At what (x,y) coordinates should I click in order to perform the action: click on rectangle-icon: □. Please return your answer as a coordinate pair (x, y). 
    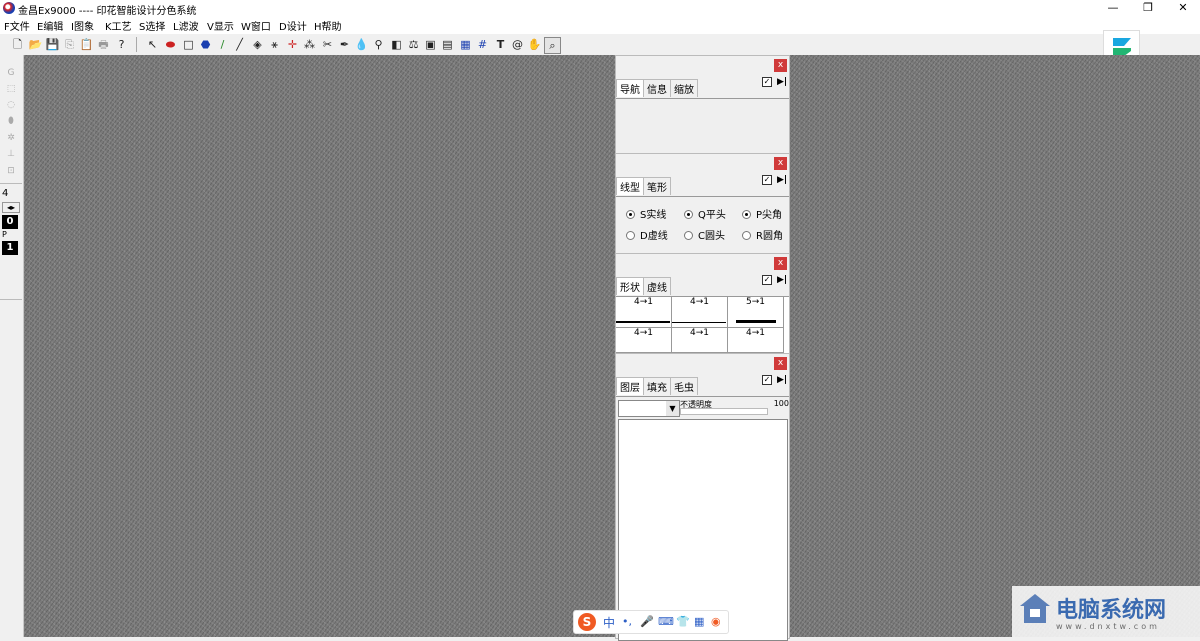
    Looking at the image, I should click on (188, 44).